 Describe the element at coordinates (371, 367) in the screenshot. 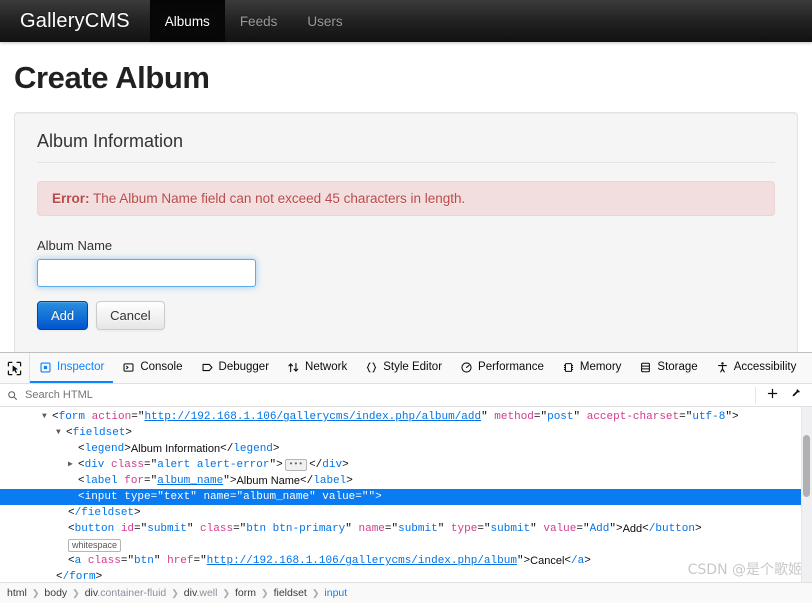

I see `style-editor-icon` at that location.